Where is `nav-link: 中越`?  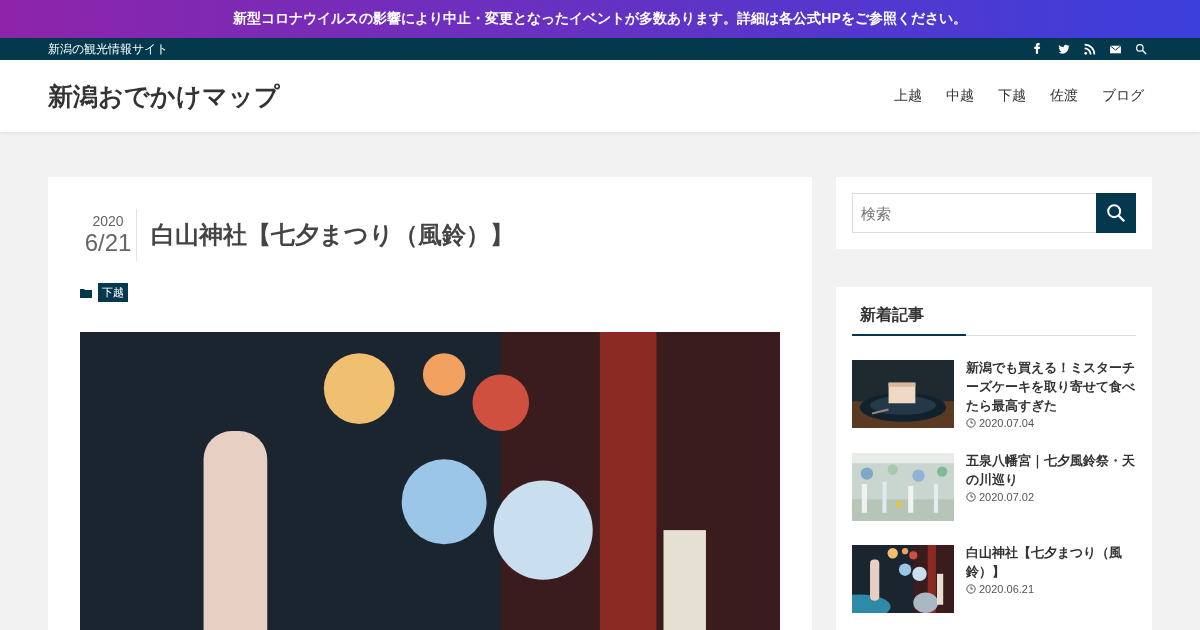 nav-link: 中越 is located at coordinates (960, 96).